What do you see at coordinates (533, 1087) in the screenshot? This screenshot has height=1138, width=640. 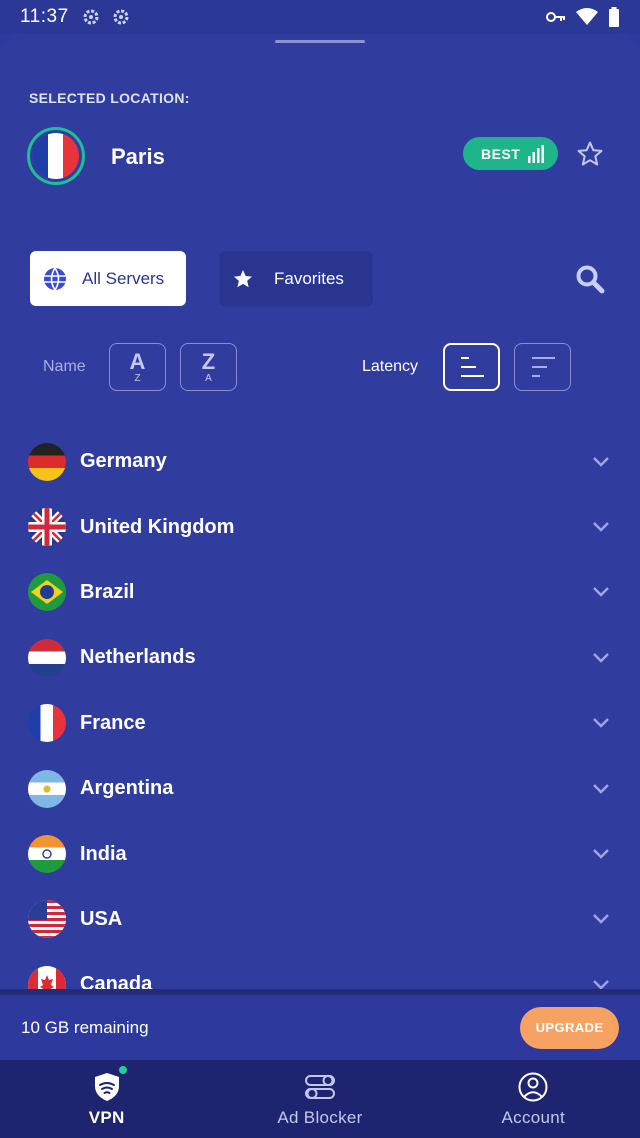 I see `user-icon` at bounding box center [533, 1087].